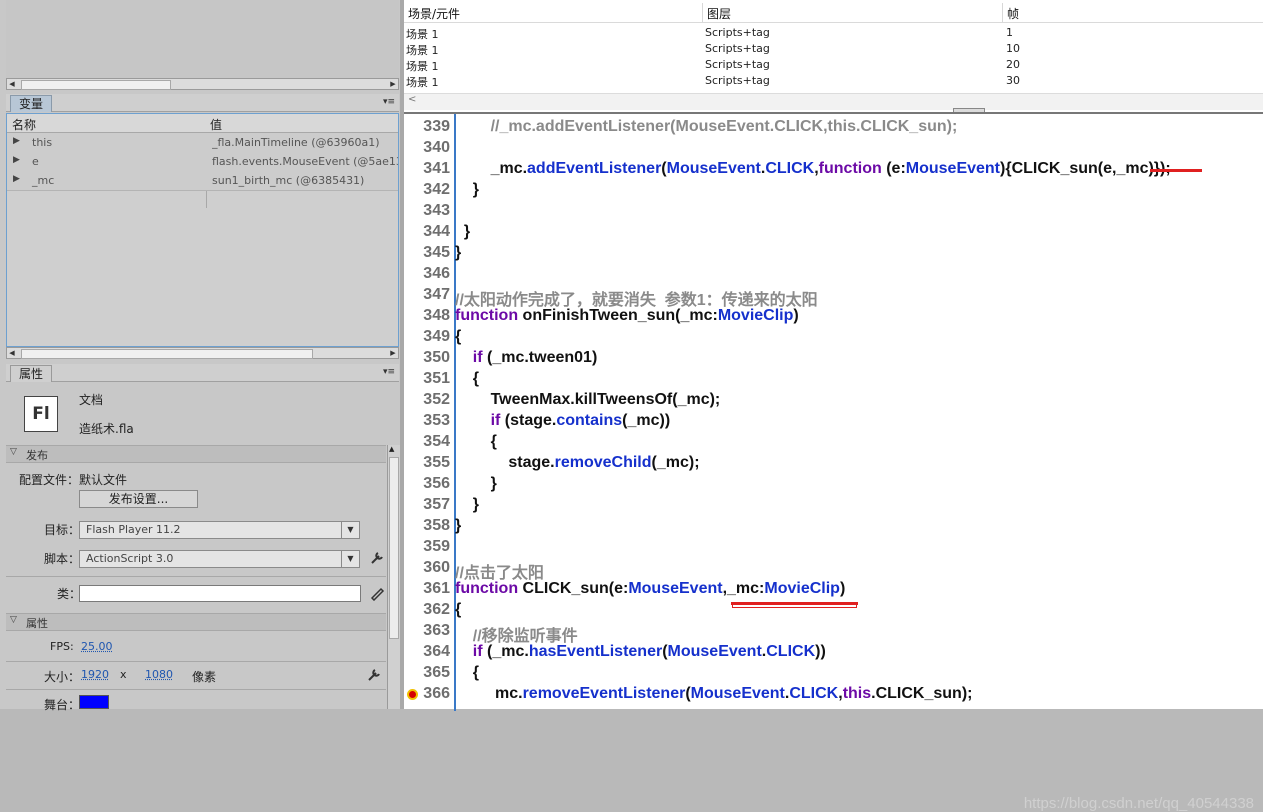 The image size is (1263, 812). What do you see at coordinates (434, 13) in the screenshot?
I see `column-scene-header: 场景/元件` at bounding box center [434, 13].